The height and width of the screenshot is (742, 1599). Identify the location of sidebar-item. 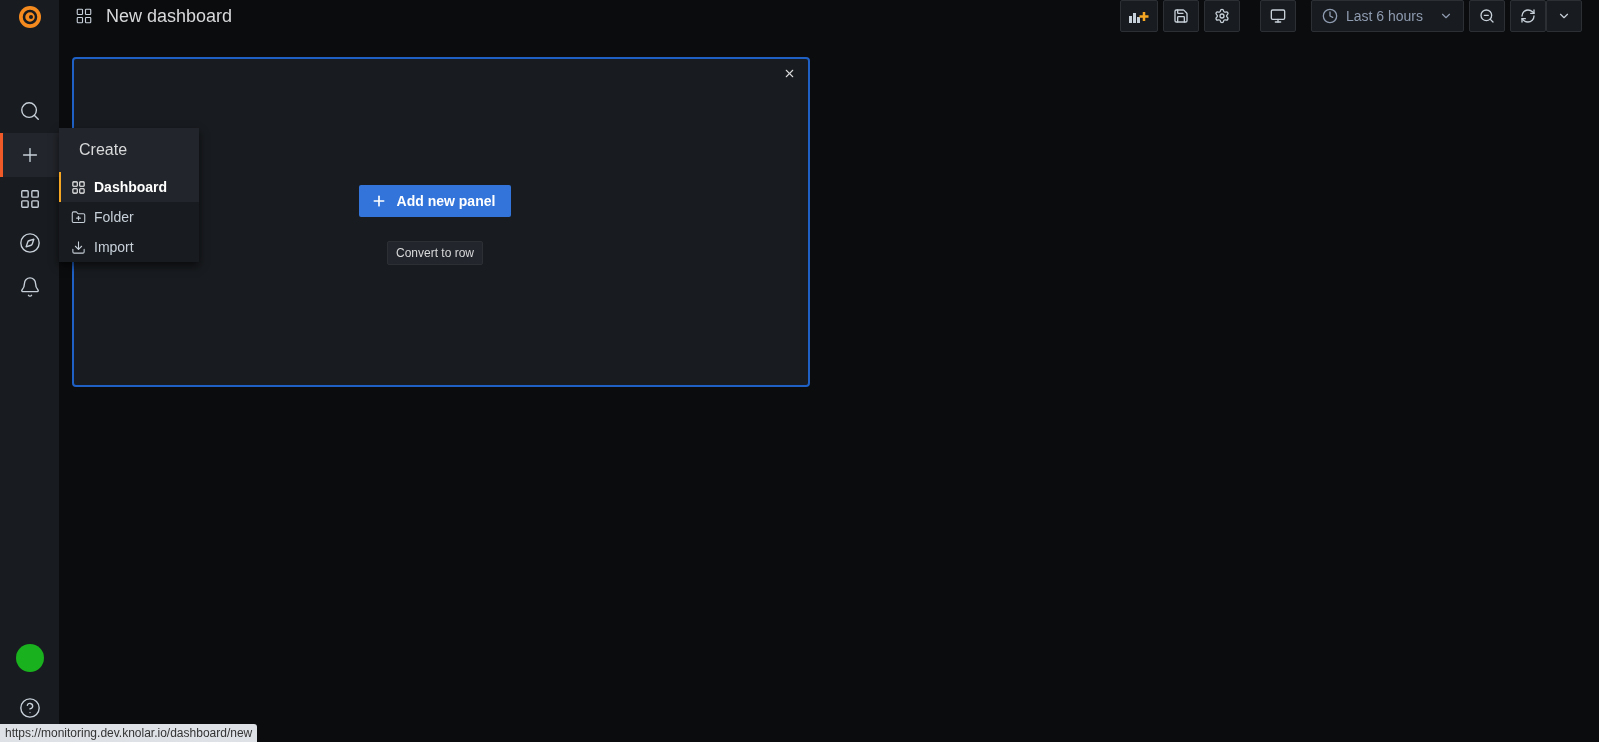
(29, 155).